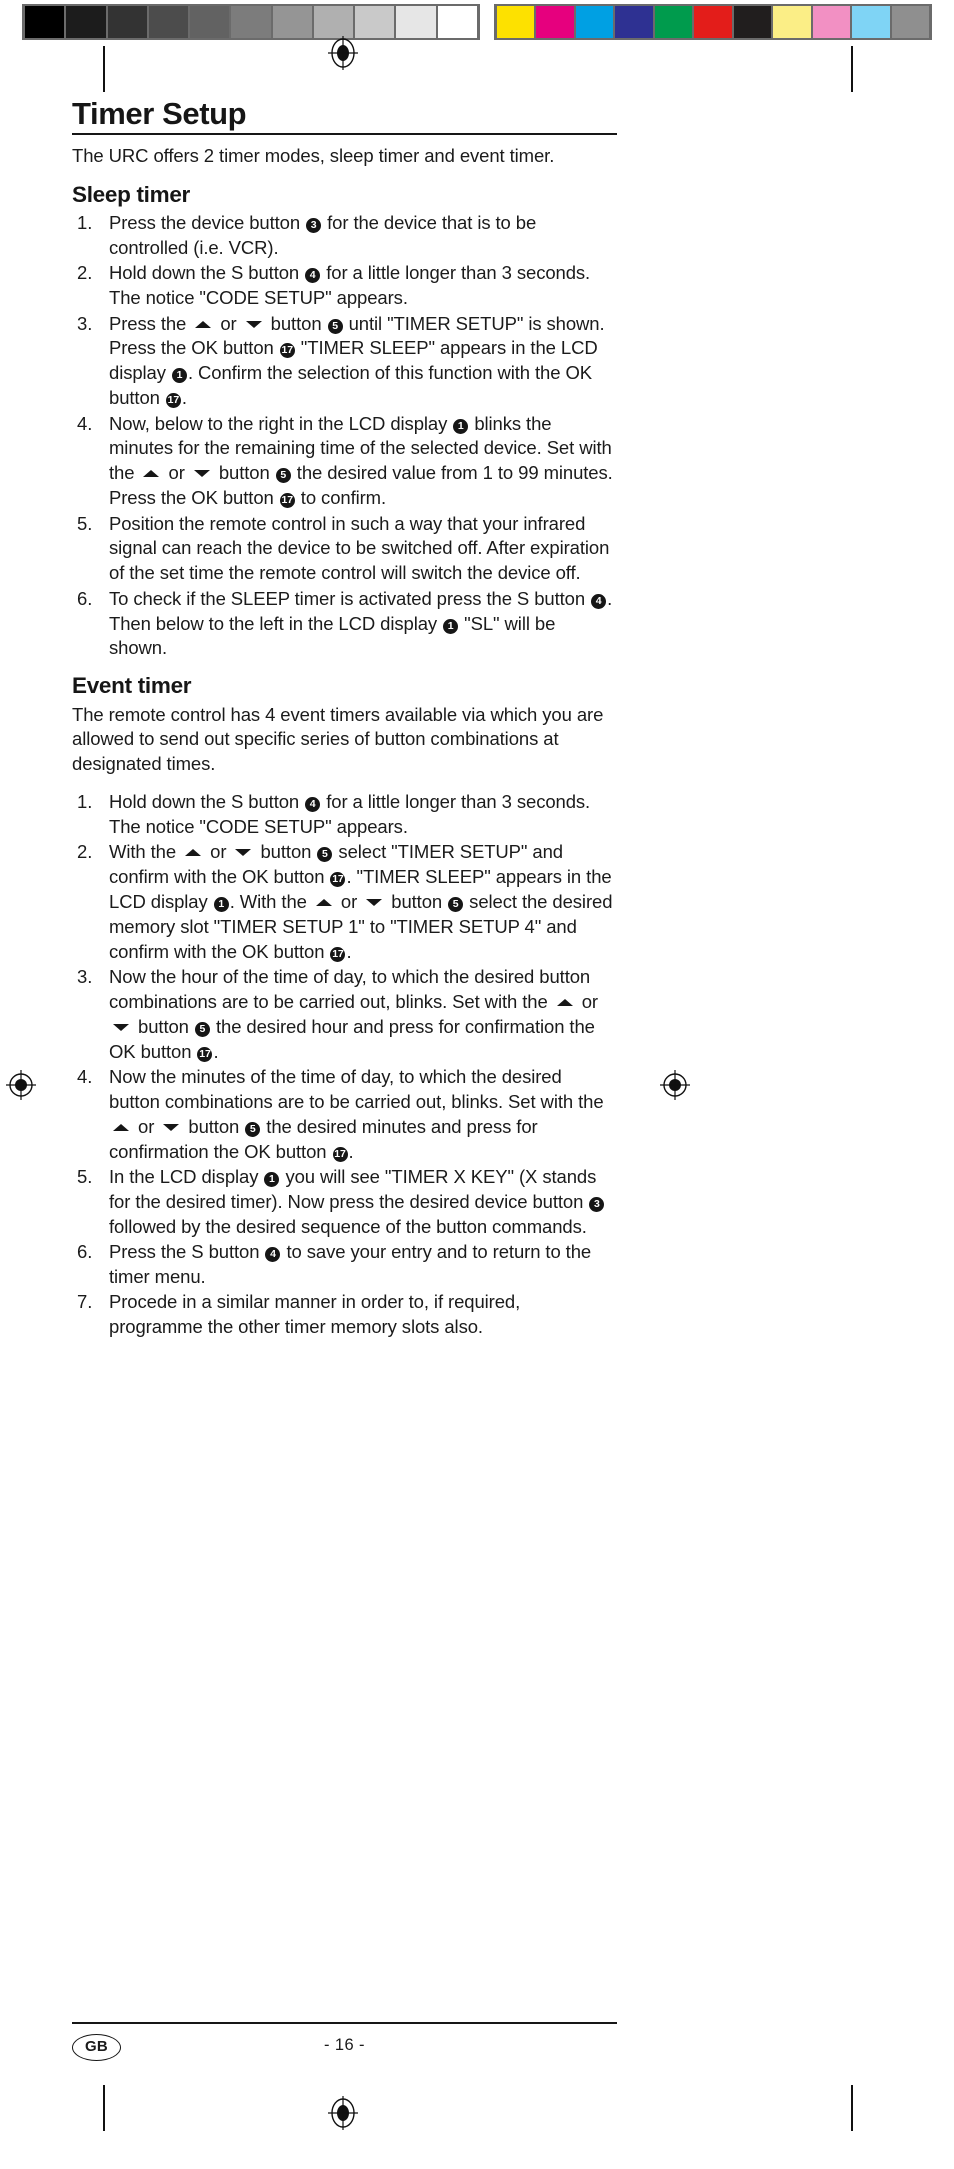 Image resolution: width=954 pixels, height=2169 pixels. Describe the element at coordinates (187, 1252) in the screenshot. I see `step-text: Press the S button` at that location.